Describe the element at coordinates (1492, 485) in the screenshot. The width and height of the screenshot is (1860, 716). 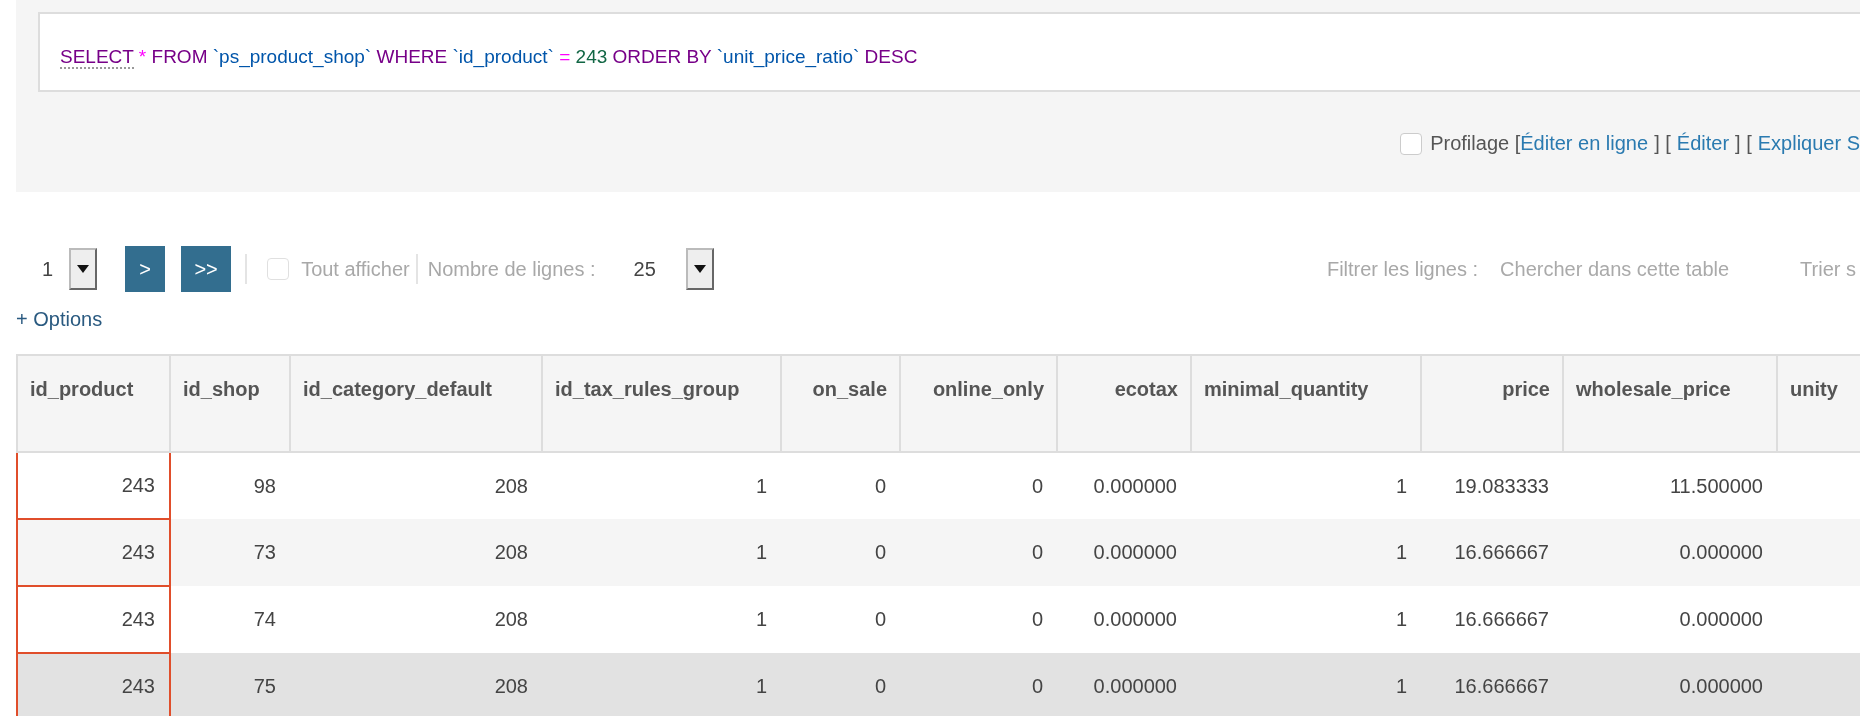
I see `table-cell: 19.083333` at that location.